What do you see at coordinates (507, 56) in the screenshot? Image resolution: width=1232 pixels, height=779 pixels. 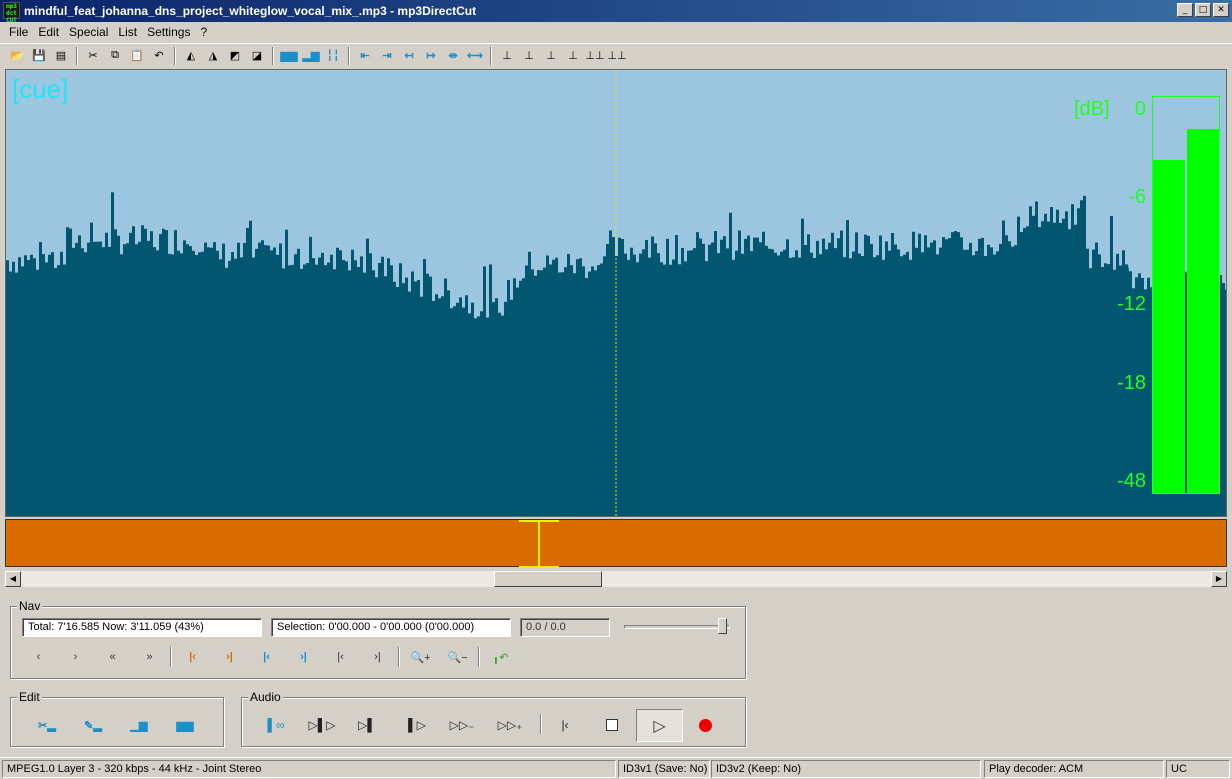 I see `cue-add-icon: ⊥` at bounding box center [507, 56].